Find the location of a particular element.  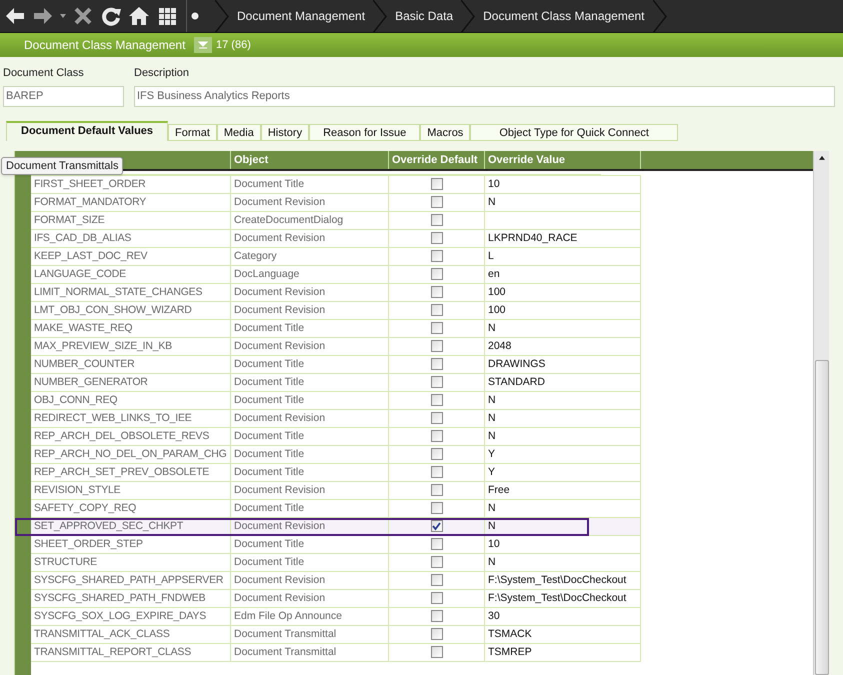

tab: Object Type for Quick Connect is located at coordinates (574, 132).